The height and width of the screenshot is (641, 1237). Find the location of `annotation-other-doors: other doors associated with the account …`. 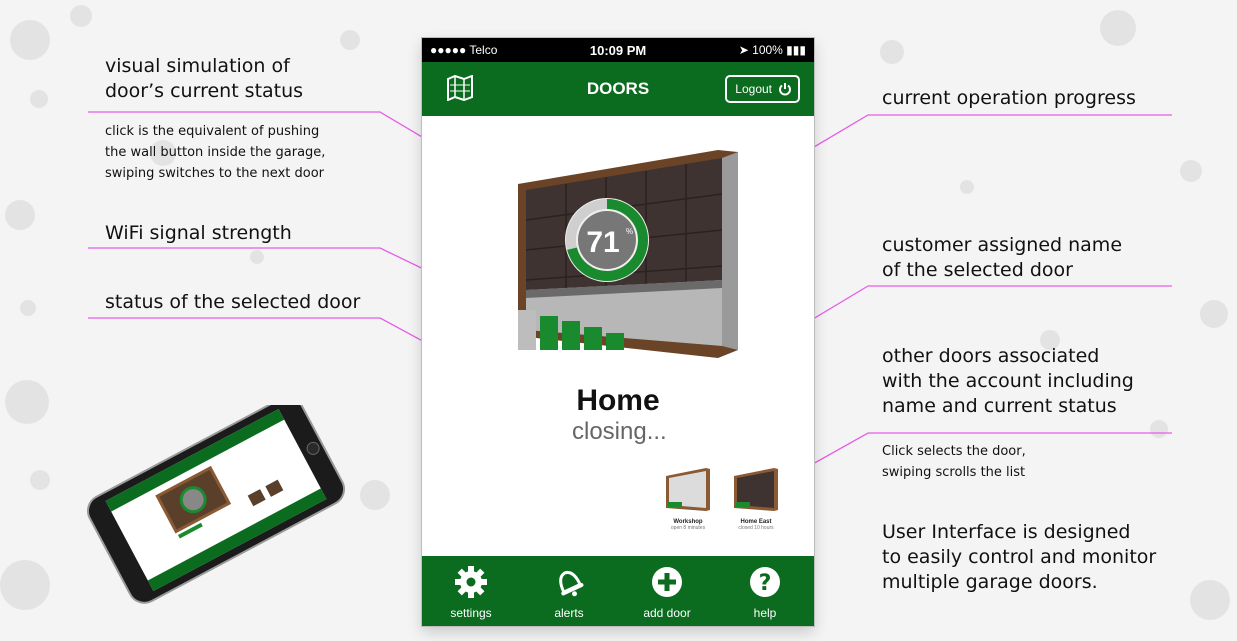

annotation-other-doors: other doors associated with the account … is located at coordinates (1008, 381).